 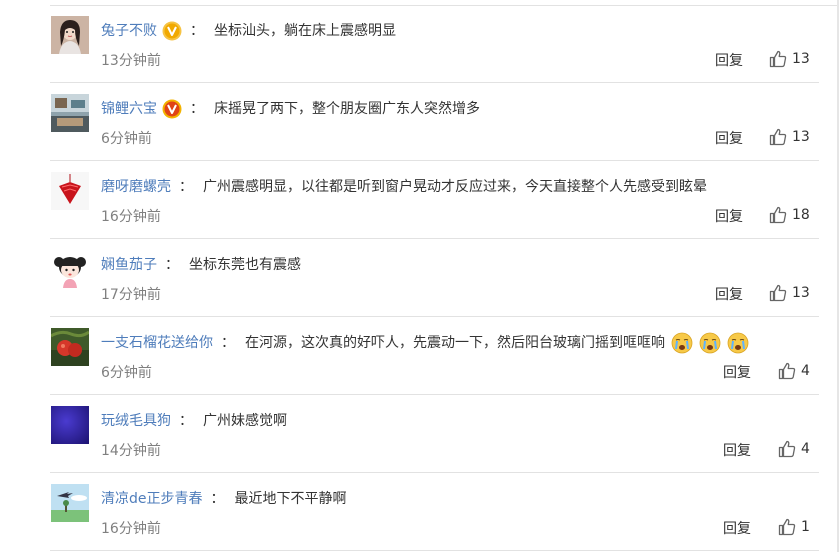 I want to click on avatar-red-ornament-icon, so click(x=70, y=191).